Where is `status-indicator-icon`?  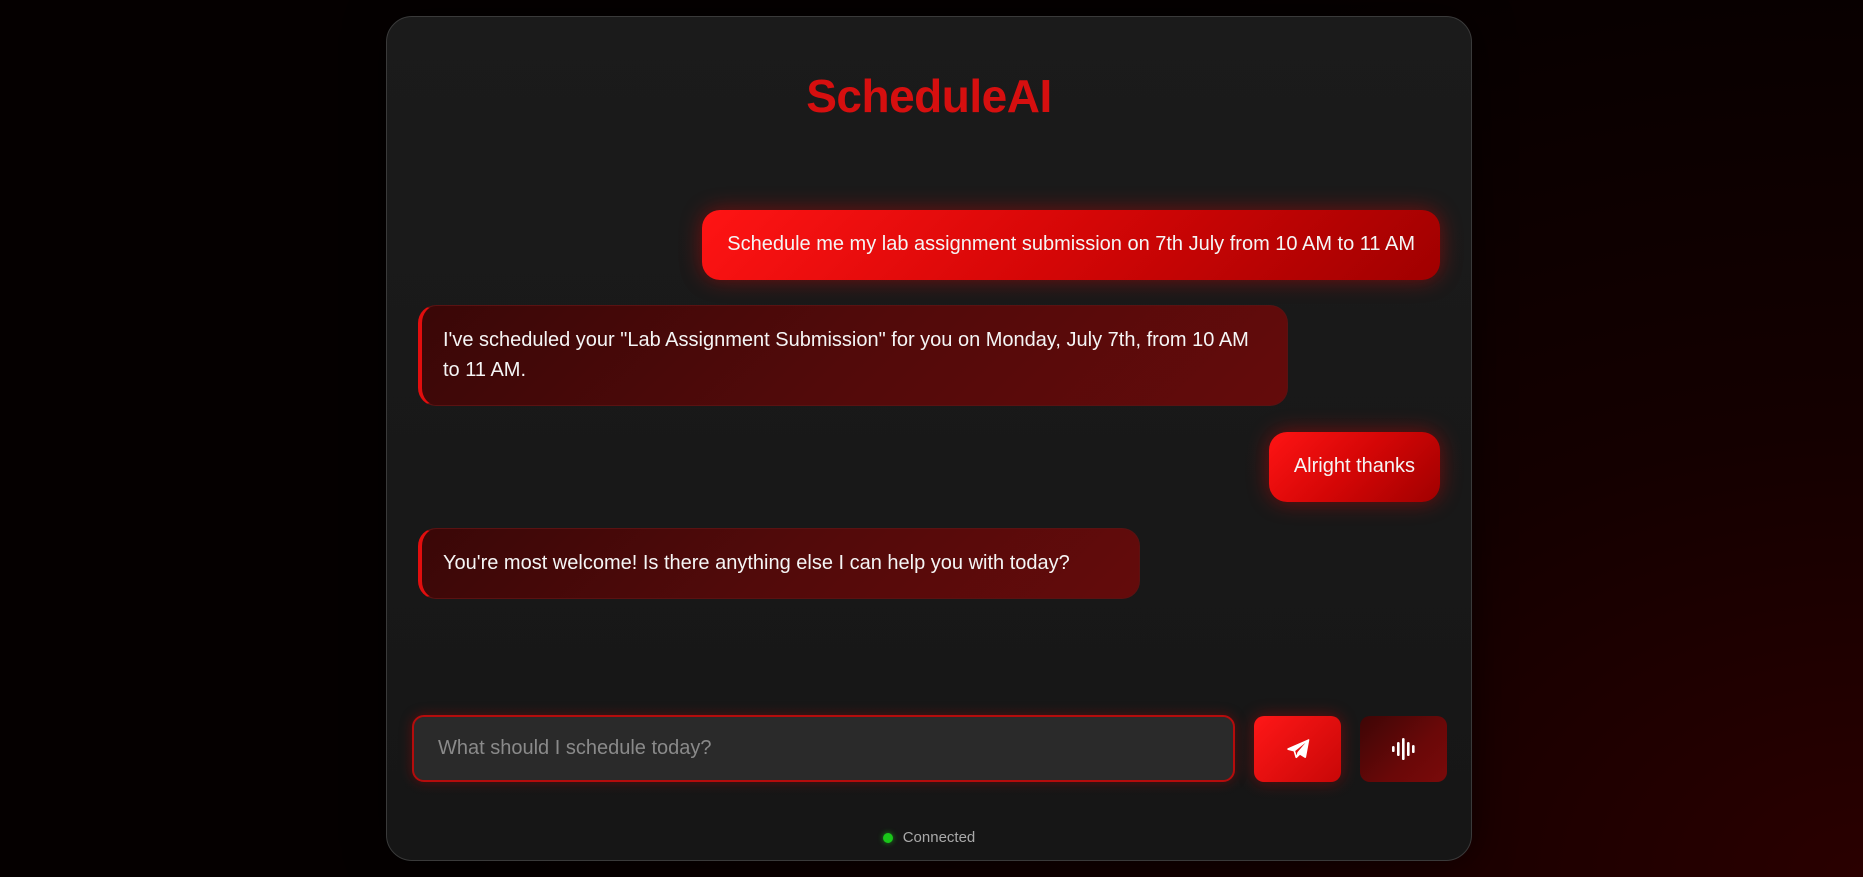
status-indicator-icon is located at coordinates (887, 837).